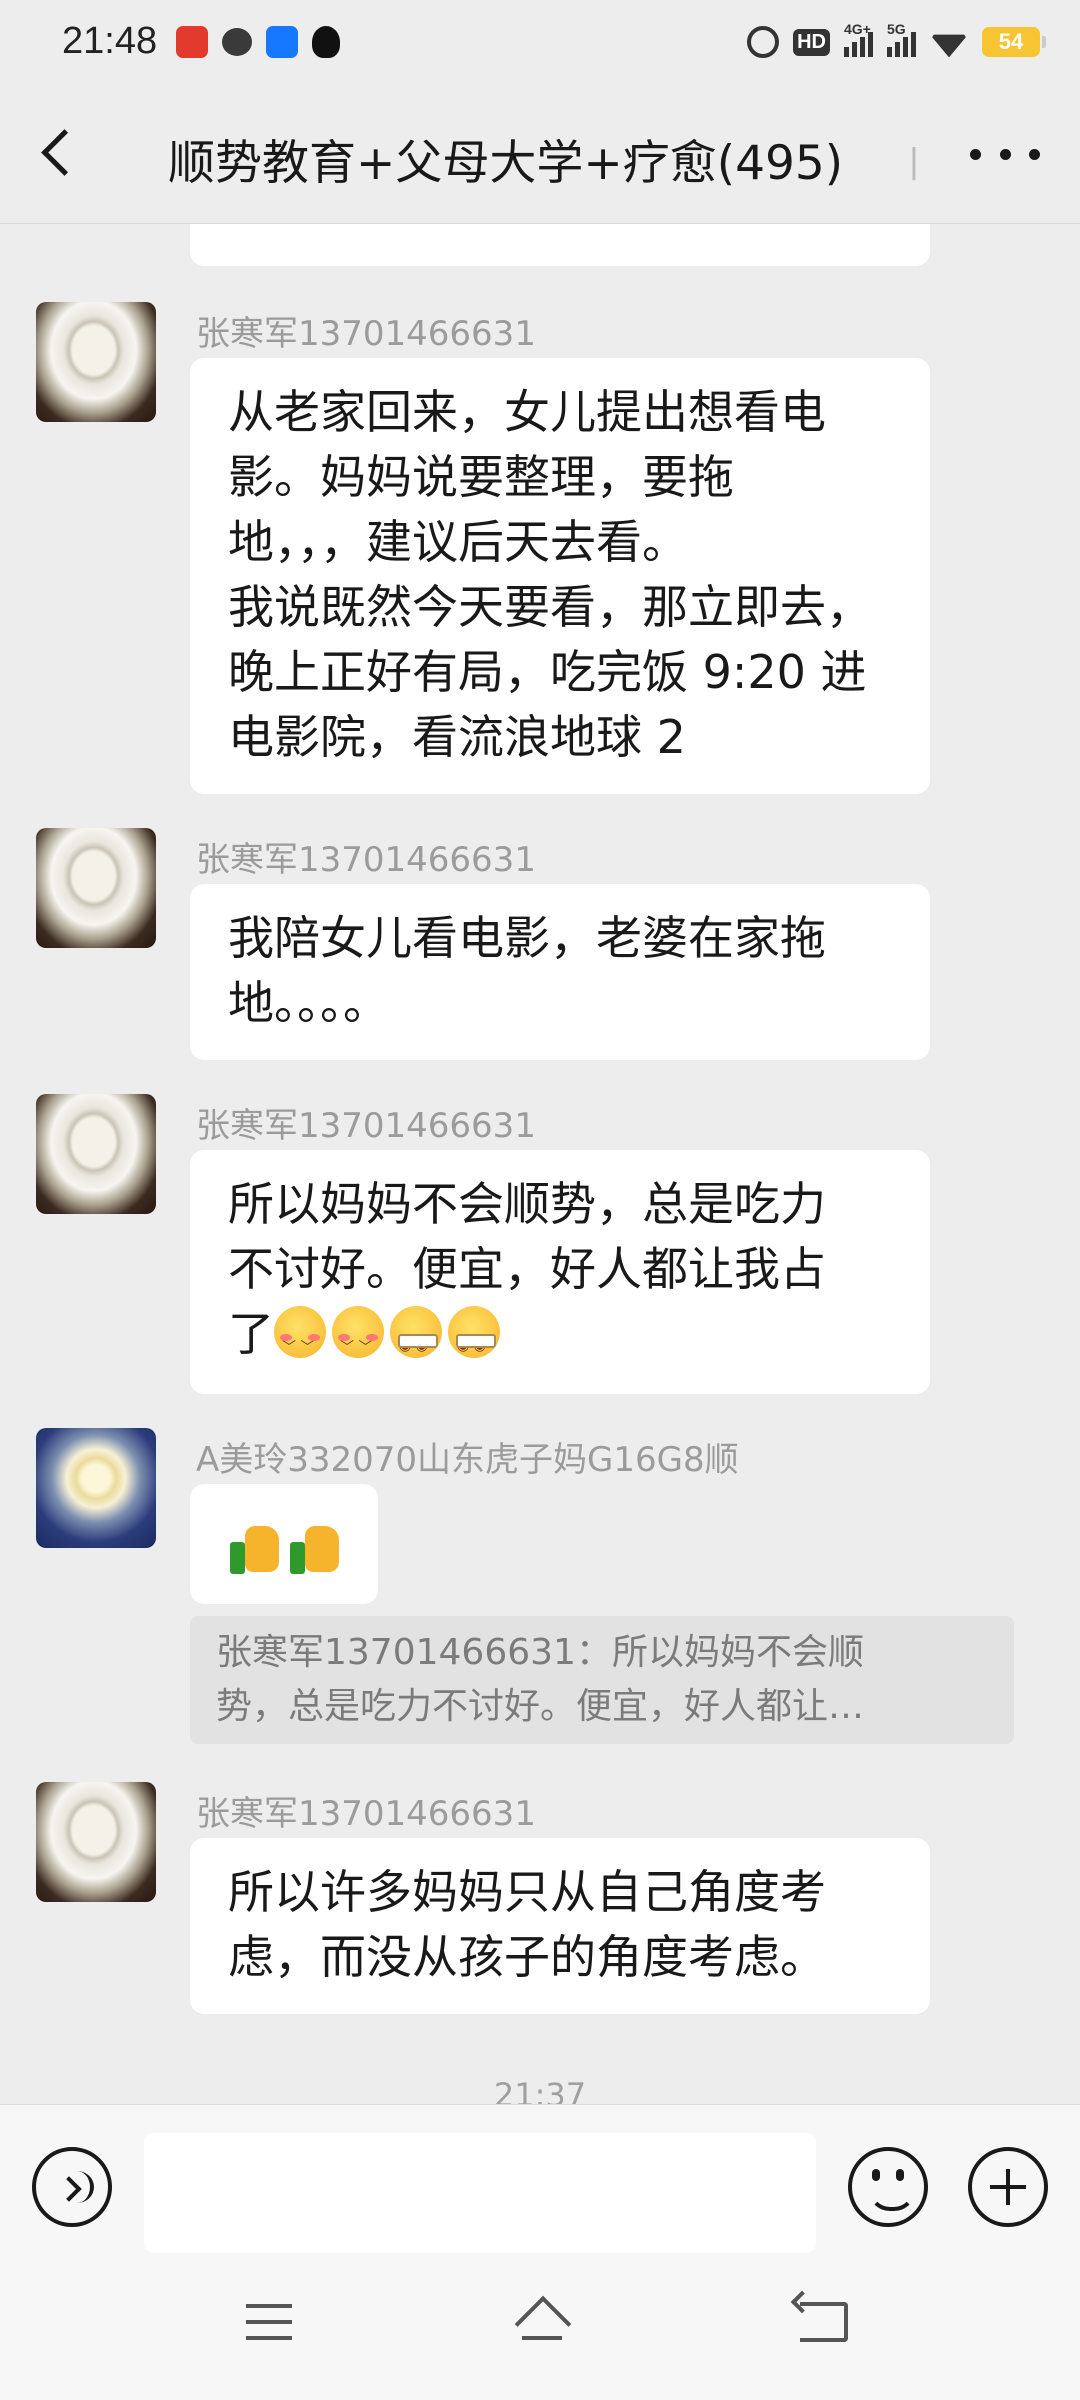 The width and height of the screenshot is (1080, 2400). I want to click on home-icon, so click(542, 2321).